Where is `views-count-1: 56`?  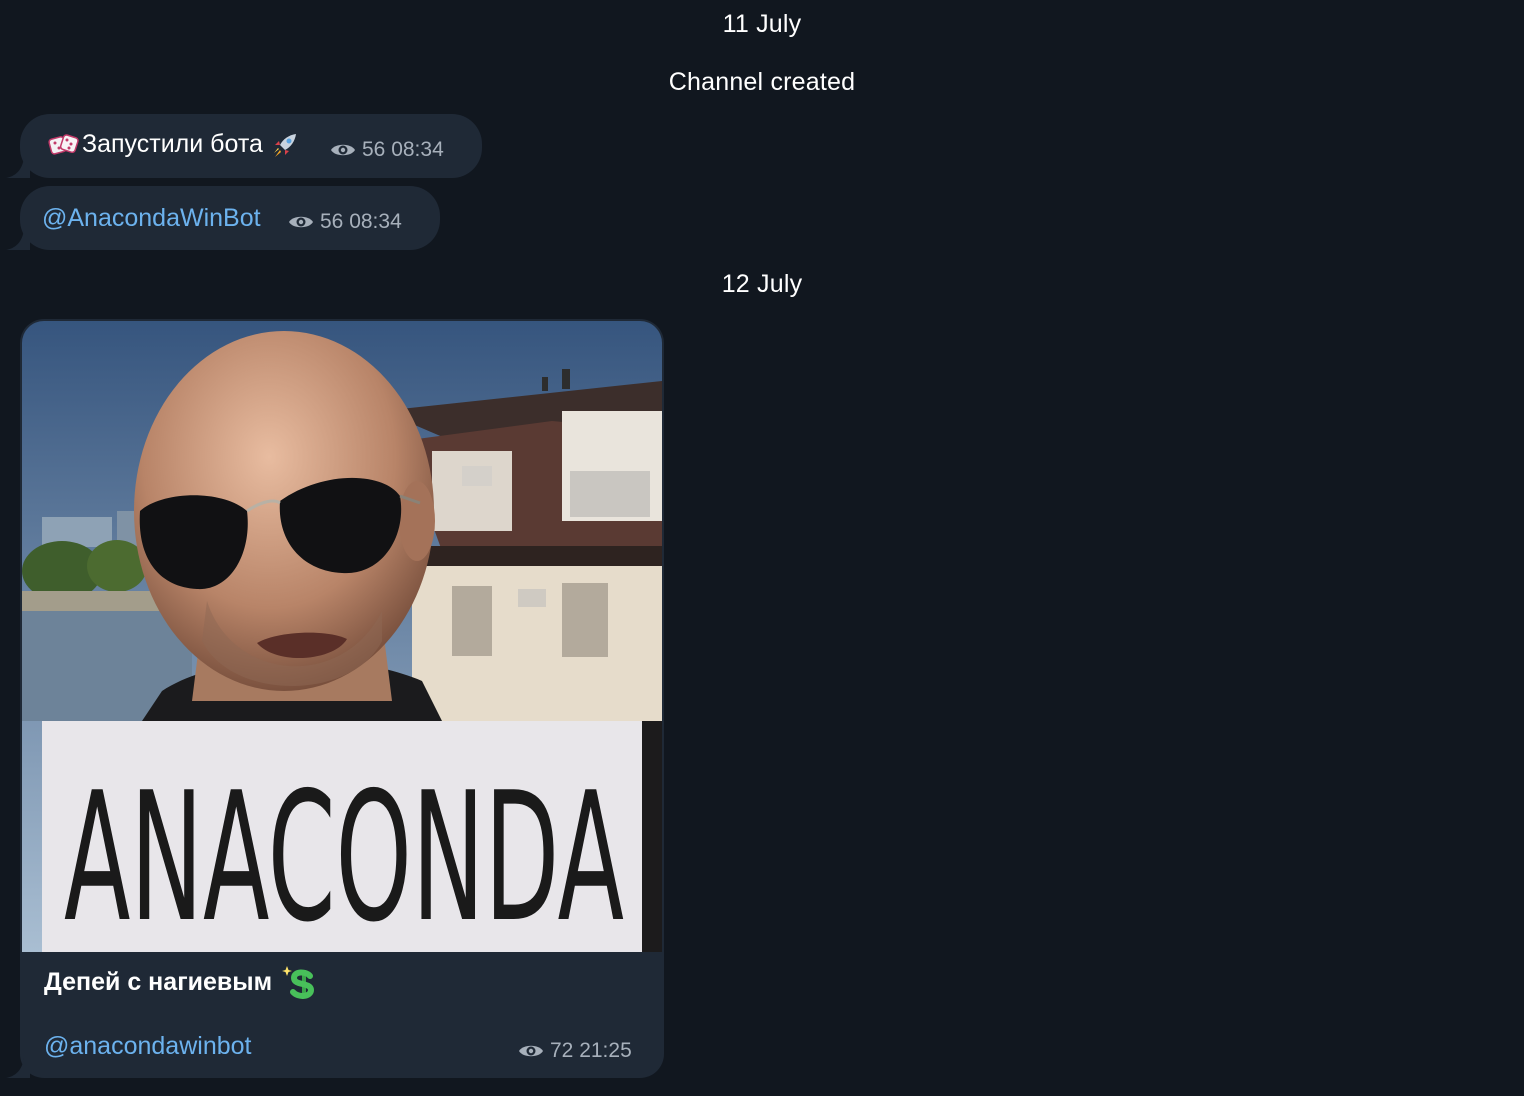 views-count-1: 56 is located at coordinates (374, 149).